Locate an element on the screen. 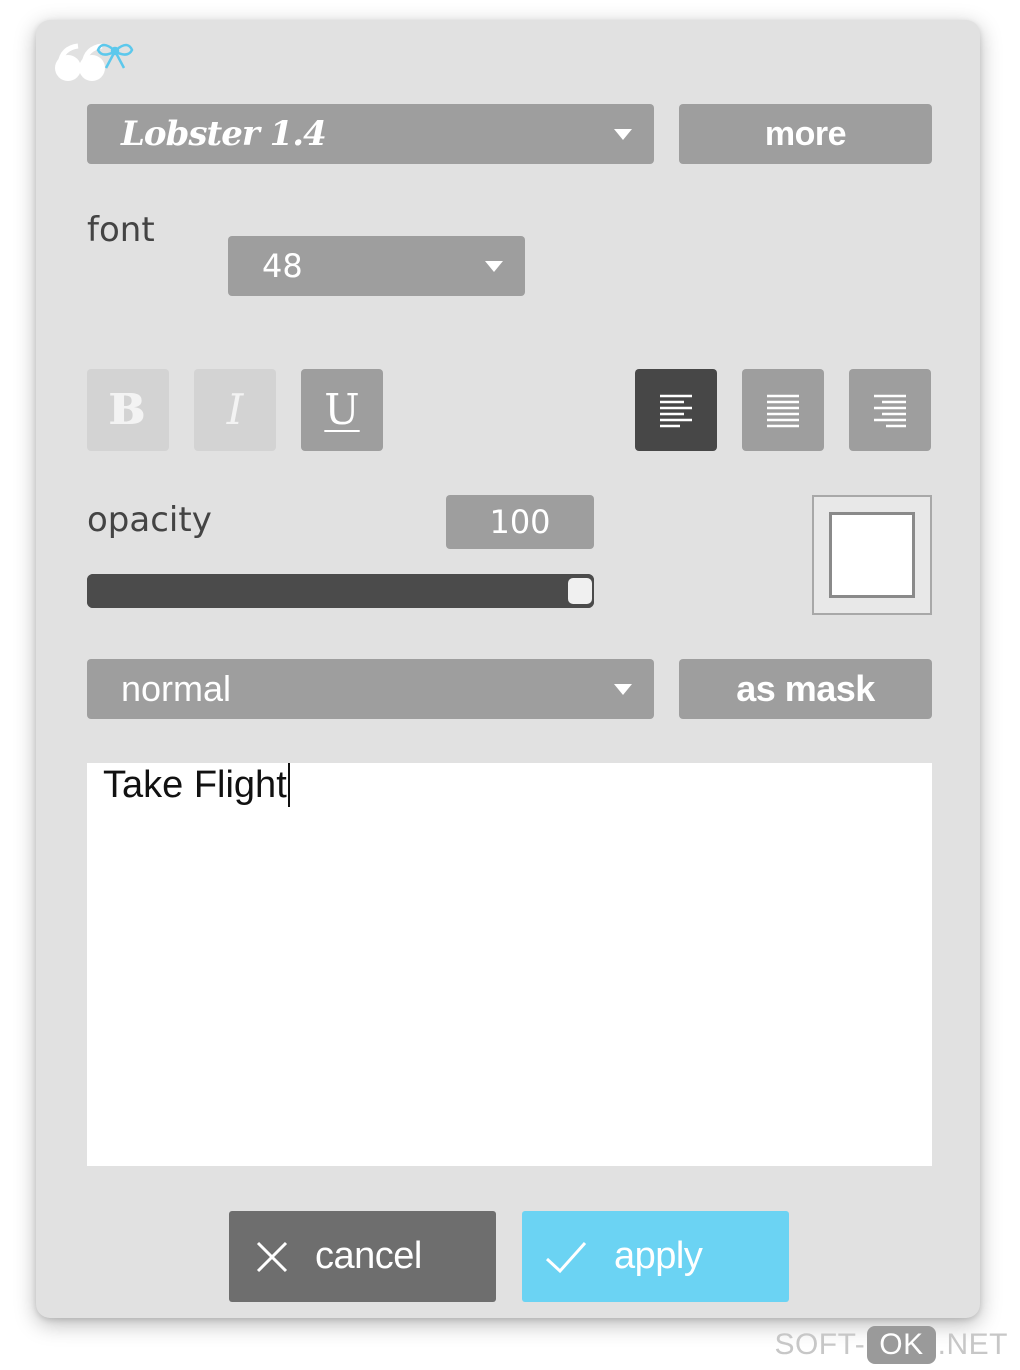  bold-button: B is located at coordinates (128, 410).